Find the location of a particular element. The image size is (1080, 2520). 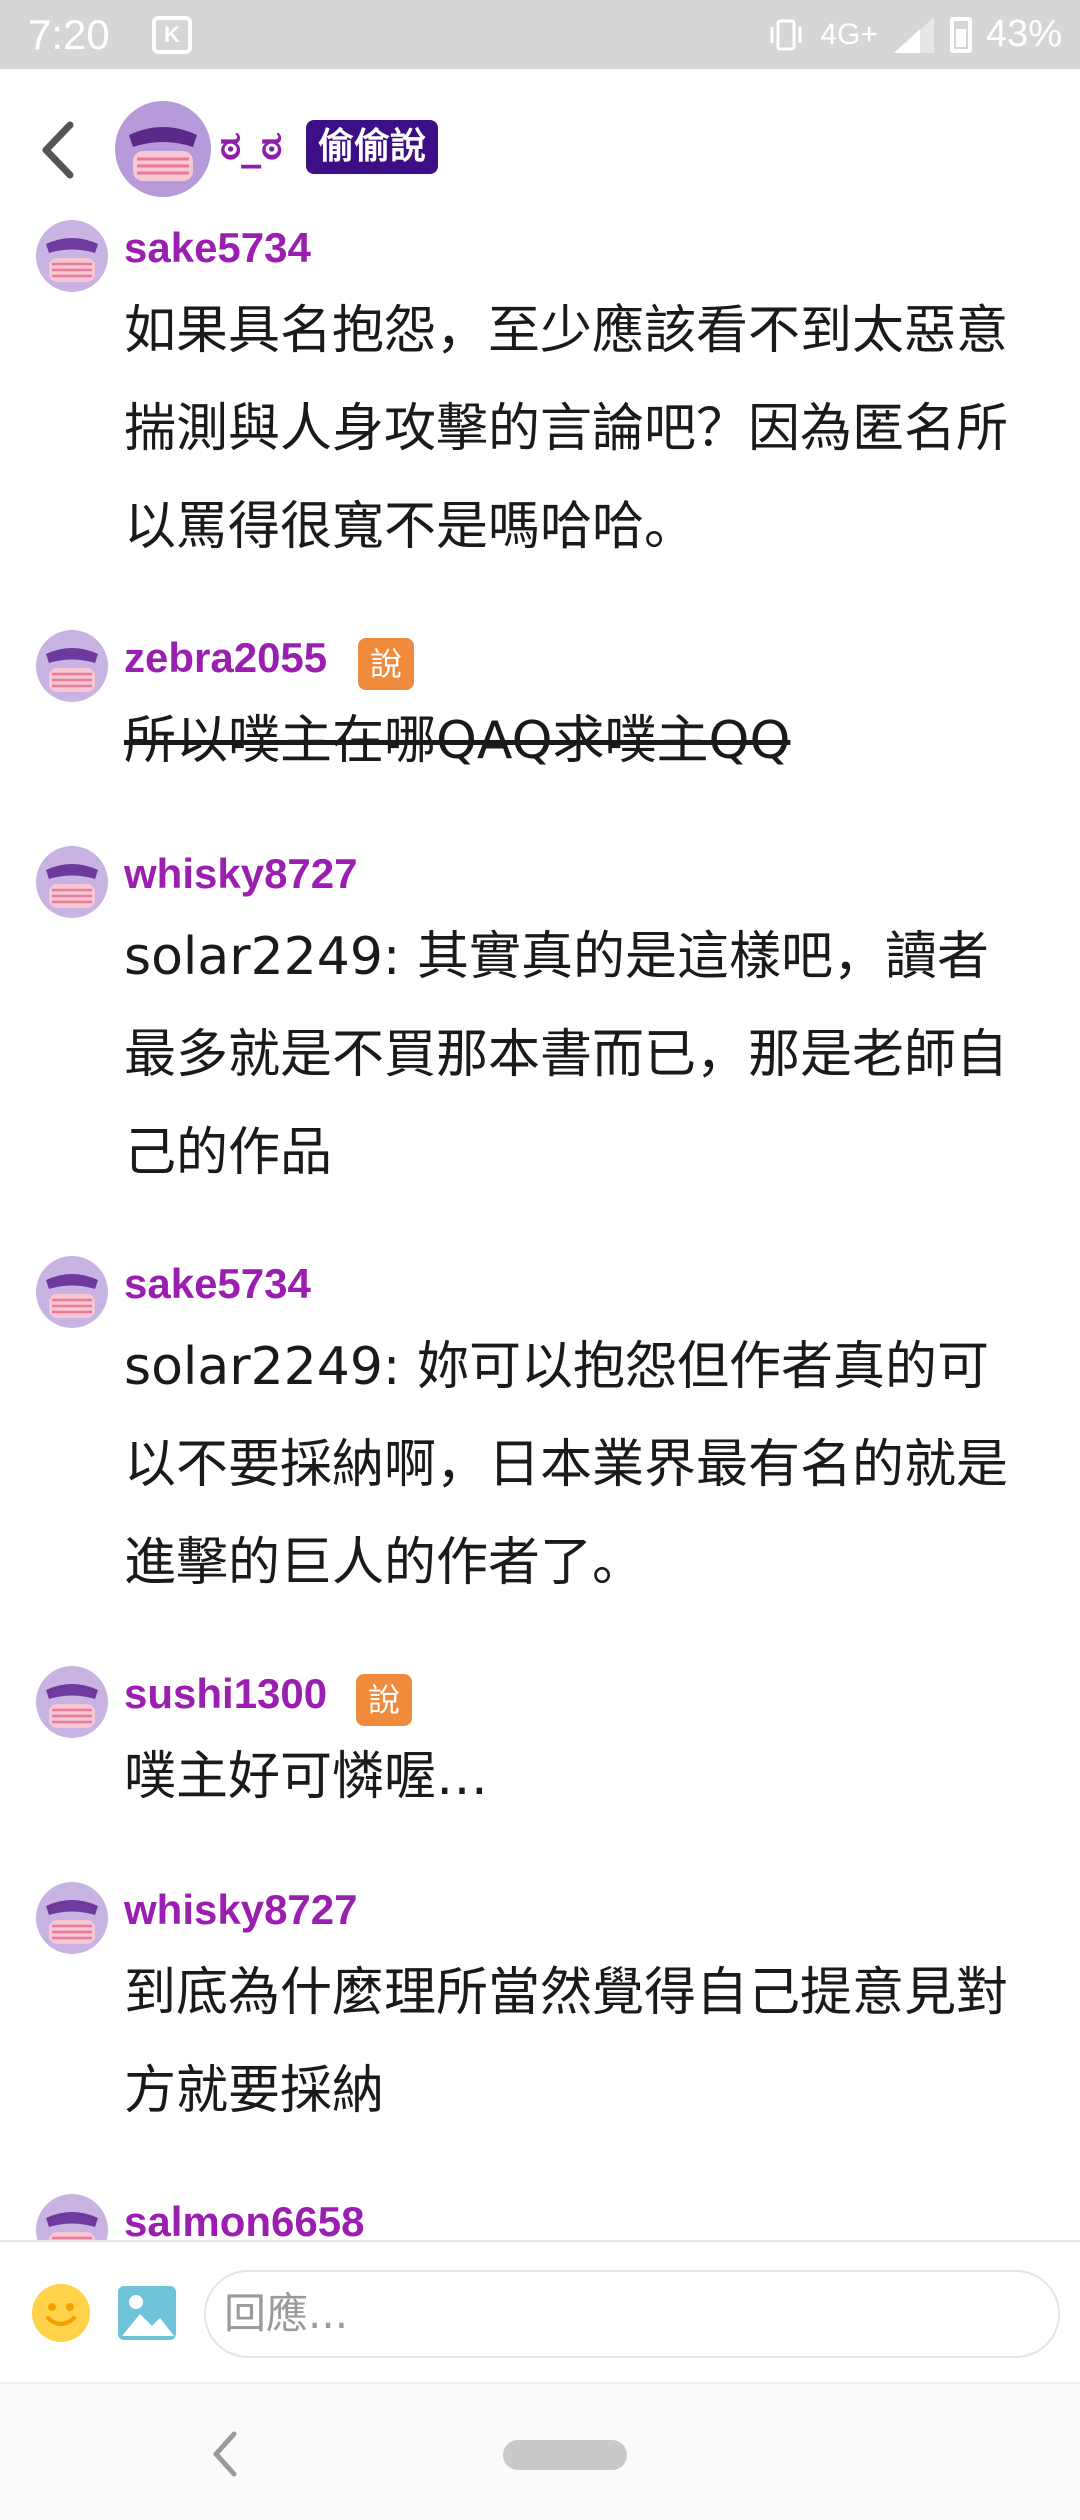

comment-username: salmon6658 is located at coordinates (244, 2219).